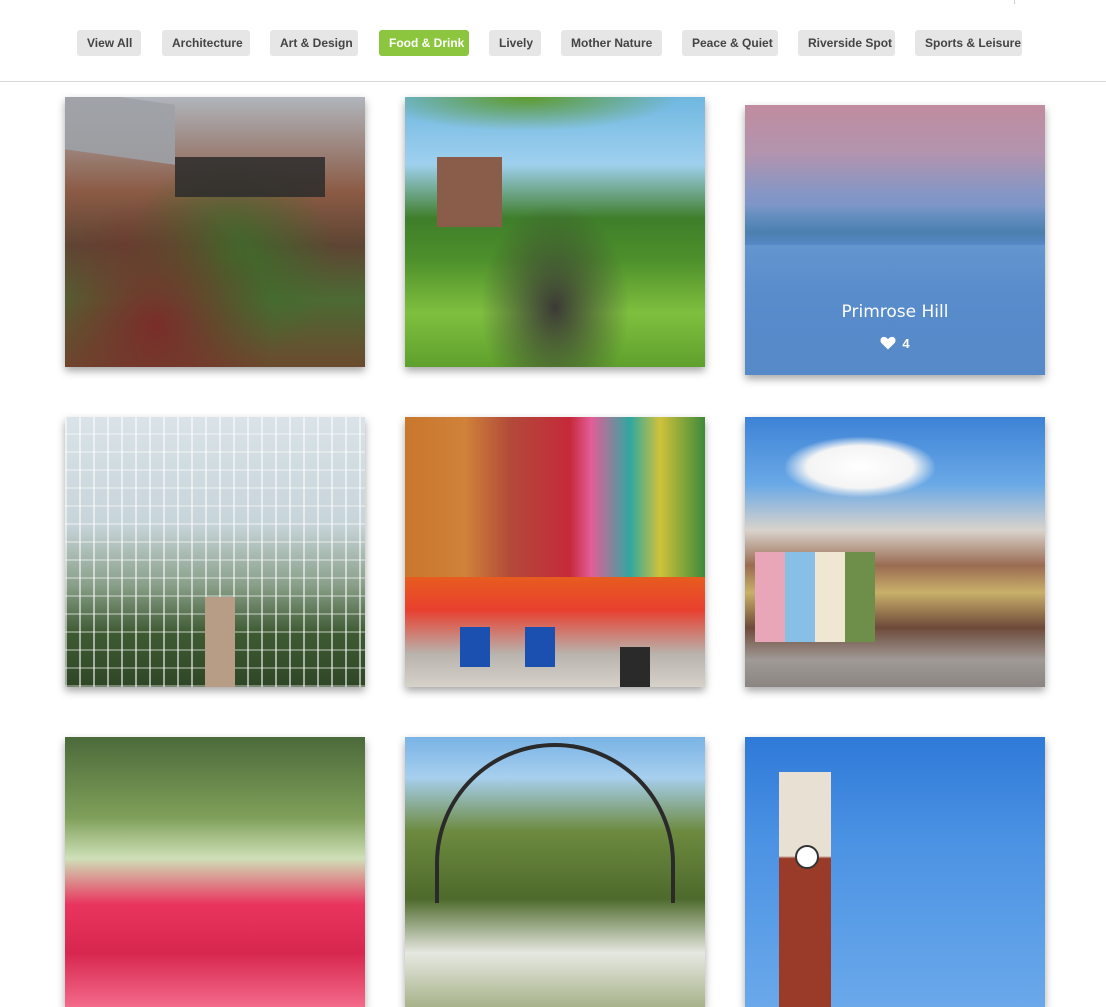 Image resolution: width=1106 pixels, height=1007 pixels. I want to click on park-picnic-photo, so click(555, 232).